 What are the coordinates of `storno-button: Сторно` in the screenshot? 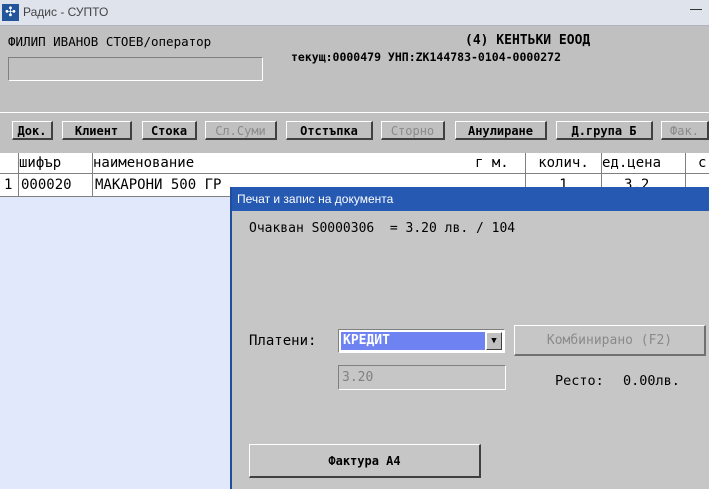 It's located at (413, 130).